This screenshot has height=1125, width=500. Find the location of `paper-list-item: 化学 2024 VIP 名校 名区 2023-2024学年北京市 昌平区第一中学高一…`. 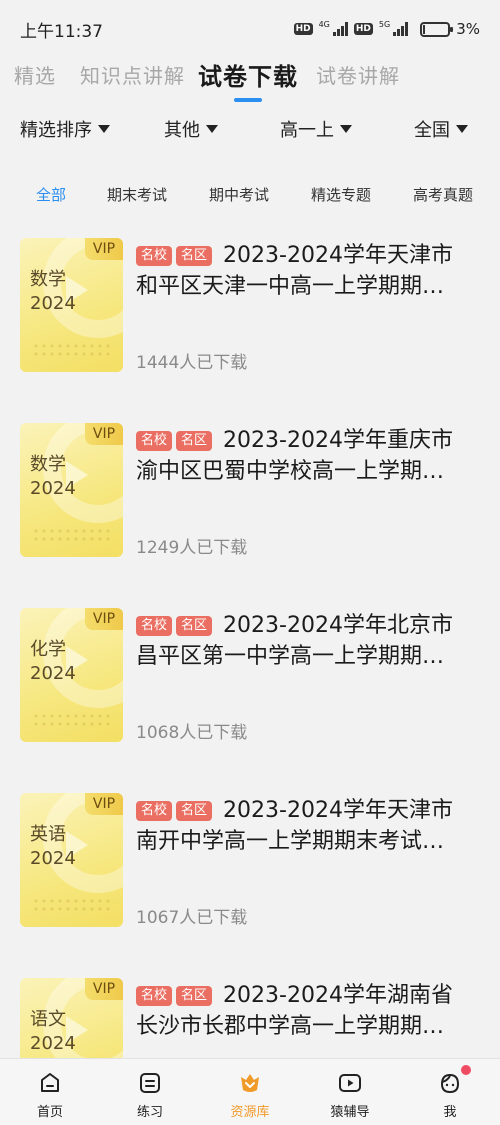

paper-list-item: 化学 2024 VIP 名校 名区 2023-2024学年北京市 昌平区第一中学高一… is located at coordinates (250, 678).